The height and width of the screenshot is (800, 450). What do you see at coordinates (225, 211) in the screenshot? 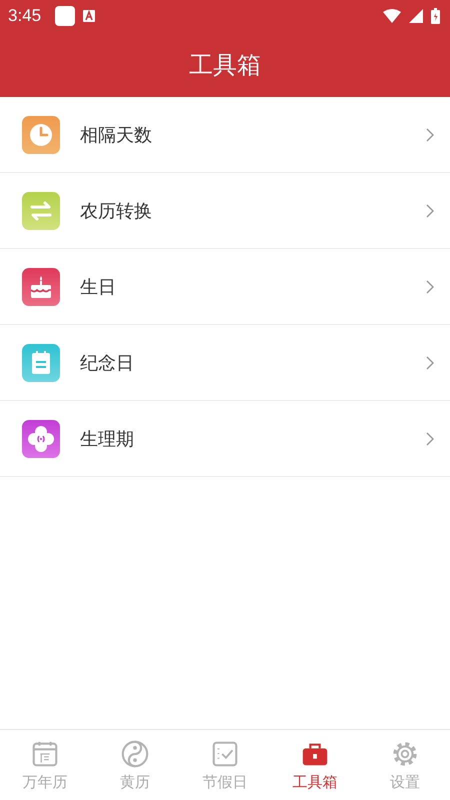
I see `tool-item: 农历转换` at bounding box center [225, 211].